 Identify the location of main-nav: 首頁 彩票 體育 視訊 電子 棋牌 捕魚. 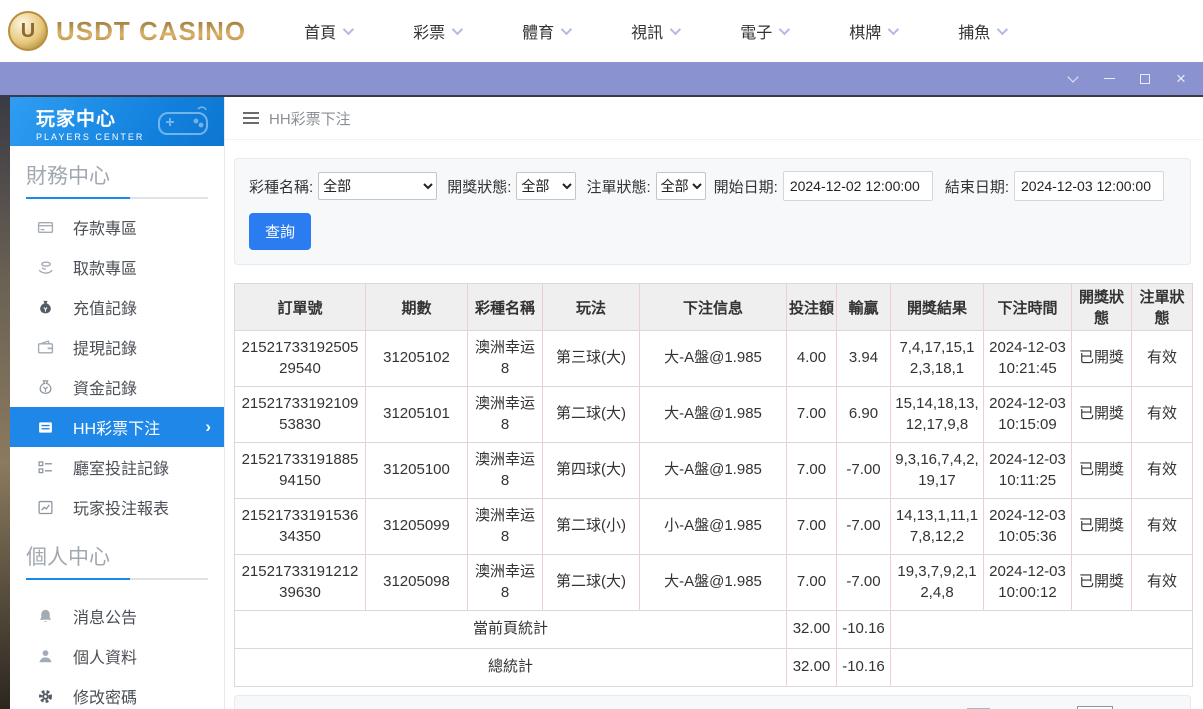
(656, 31).